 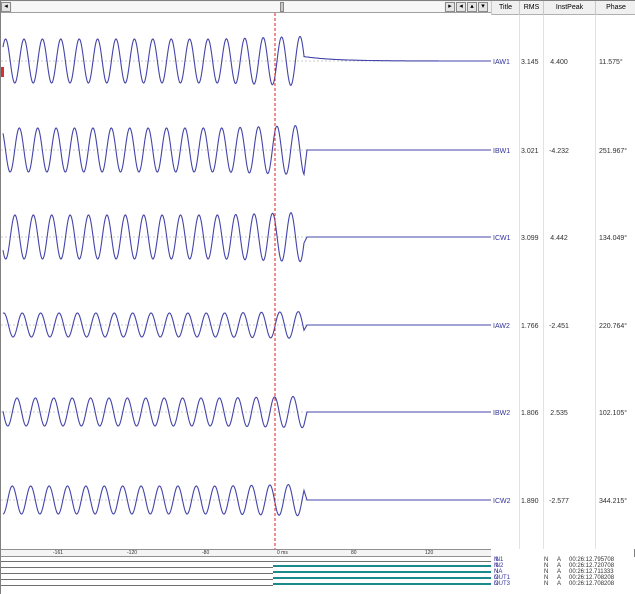 I want to click on channel-title: IBW1, so click(x=502, y=151).